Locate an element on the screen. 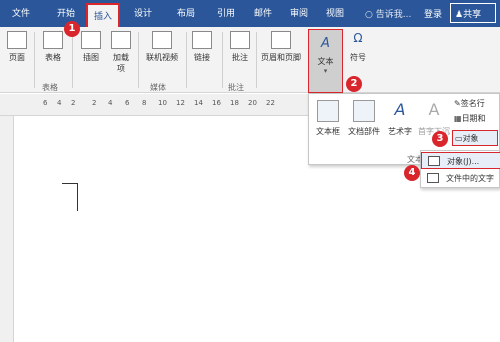 Image resolution: width=500 pixels, height=342 pixels. links-button: 链接 is located at coordinates (202, 47).